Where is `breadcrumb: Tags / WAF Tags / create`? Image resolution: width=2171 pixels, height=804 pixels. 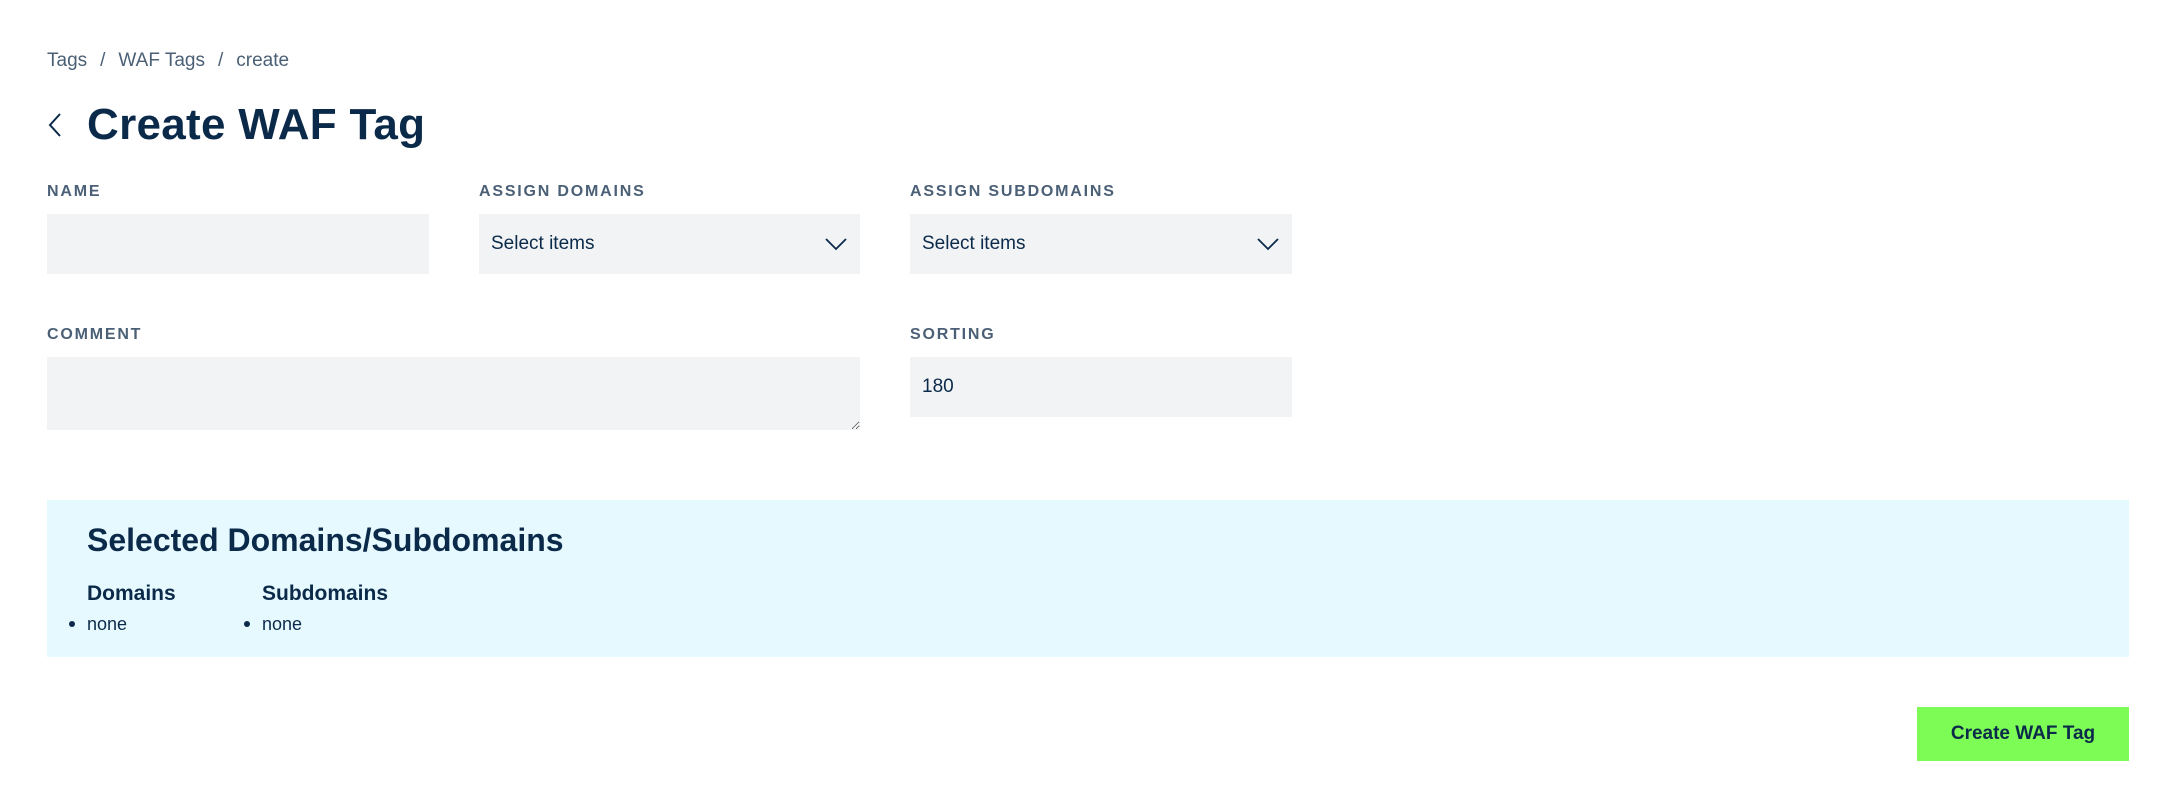 breadcrumb: Tags / WAF Tags / create is located at coordinates (168, 61).